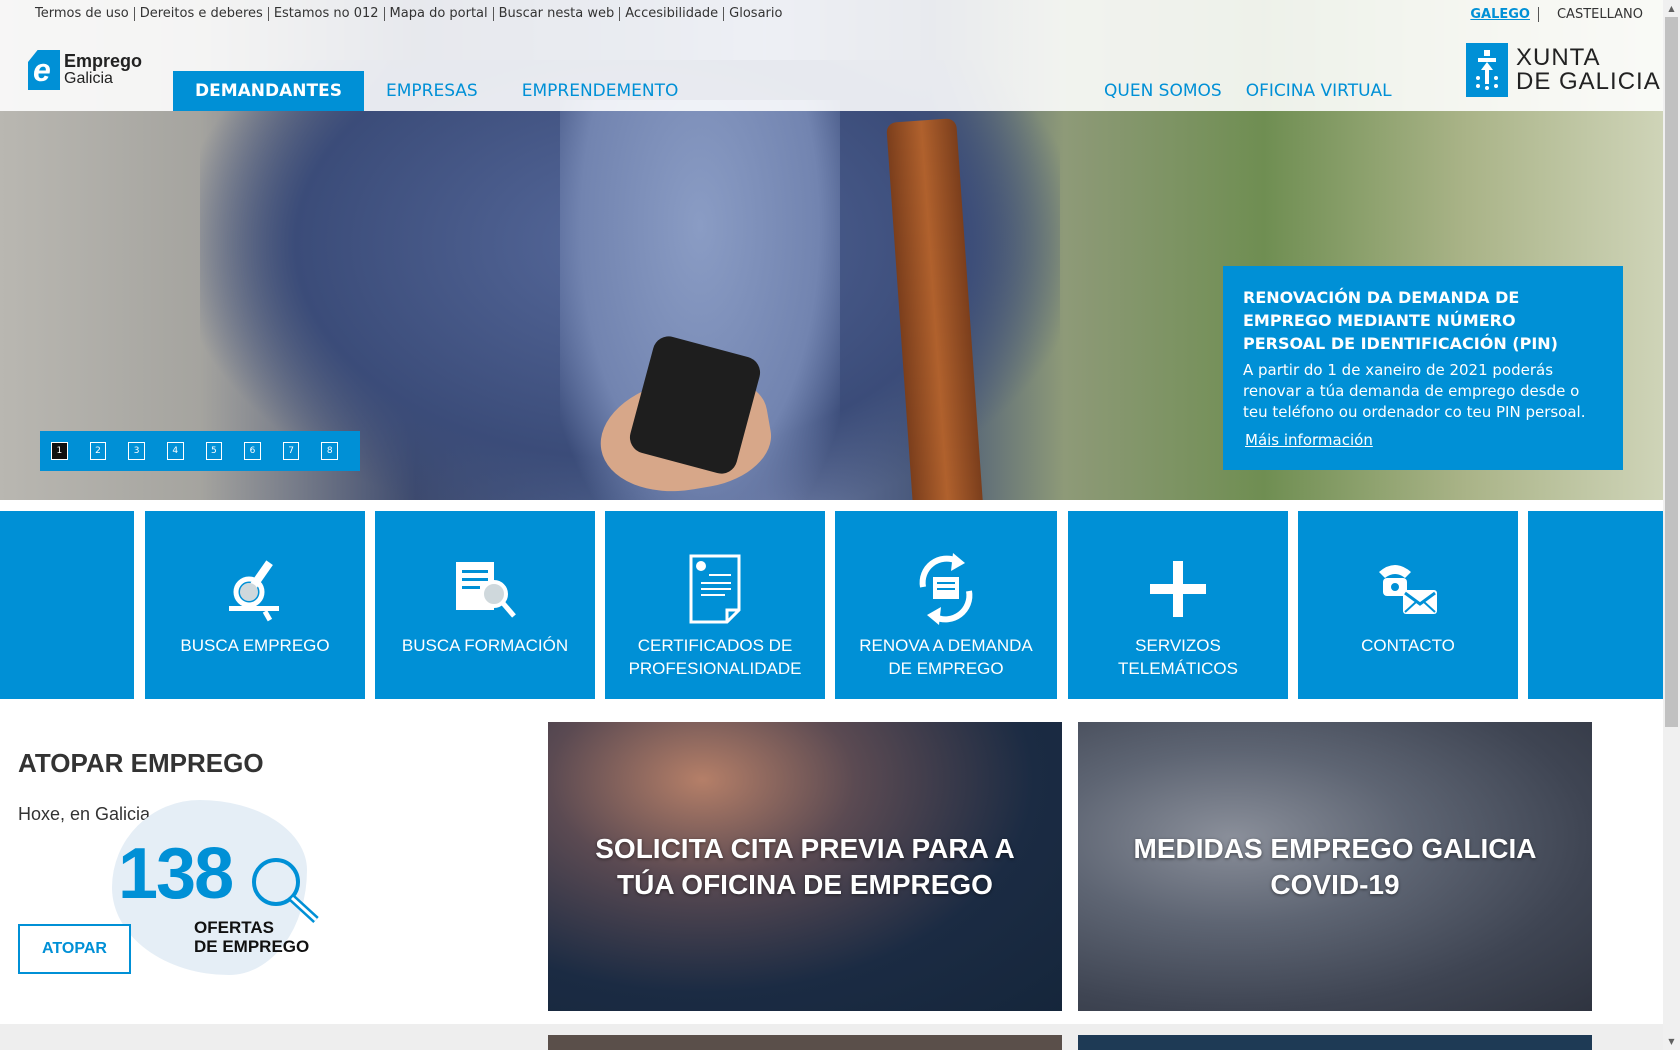 This screenshot has height=1050, width=1680. I want to click on job-offers-label: OFERTAS DE EMPREGO, so click(251, 937).